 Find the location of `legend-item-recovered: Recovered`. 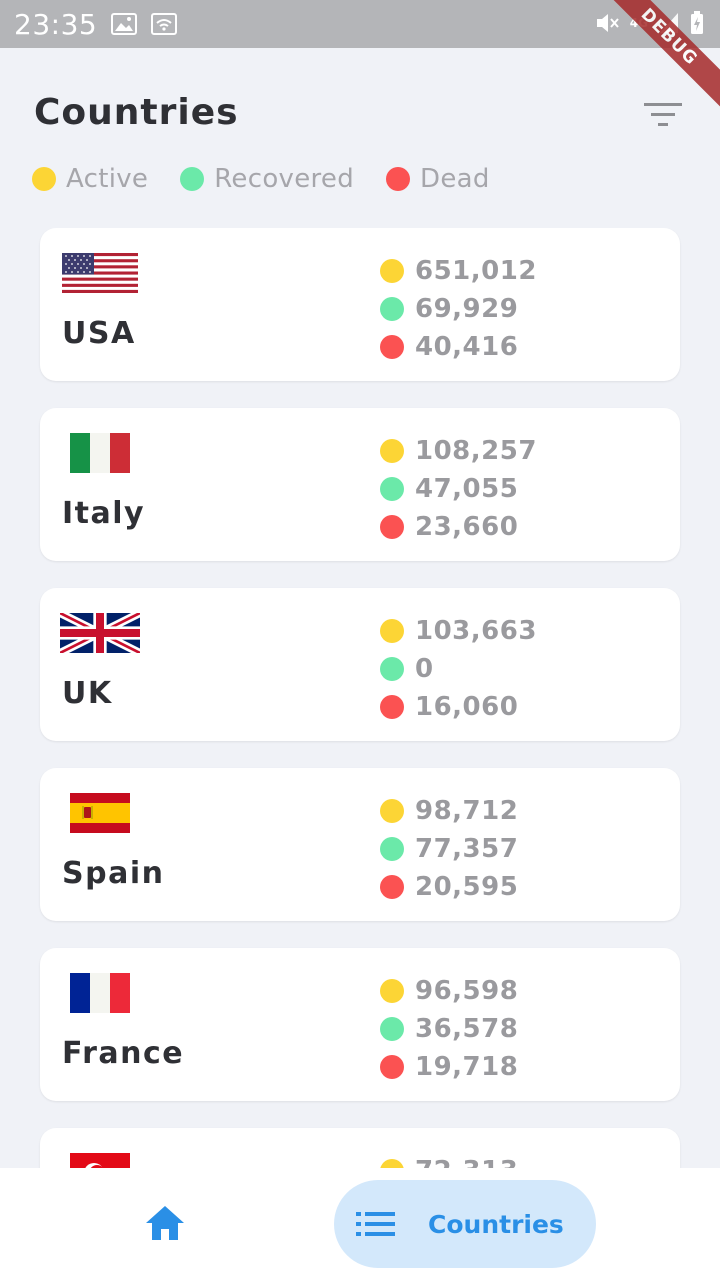

legend-item-recovered: Recovered is located at coordinates (267, 179).